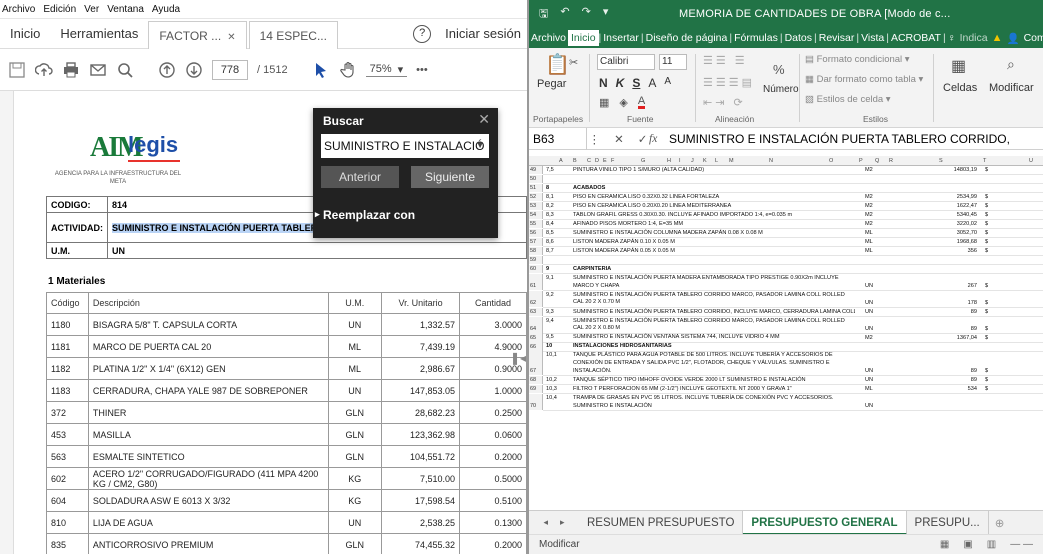  What do you see at coordinates (583, 38) in the screenshot?
I see `tab-inicio: Inicio` at bounding box center [583, 38].